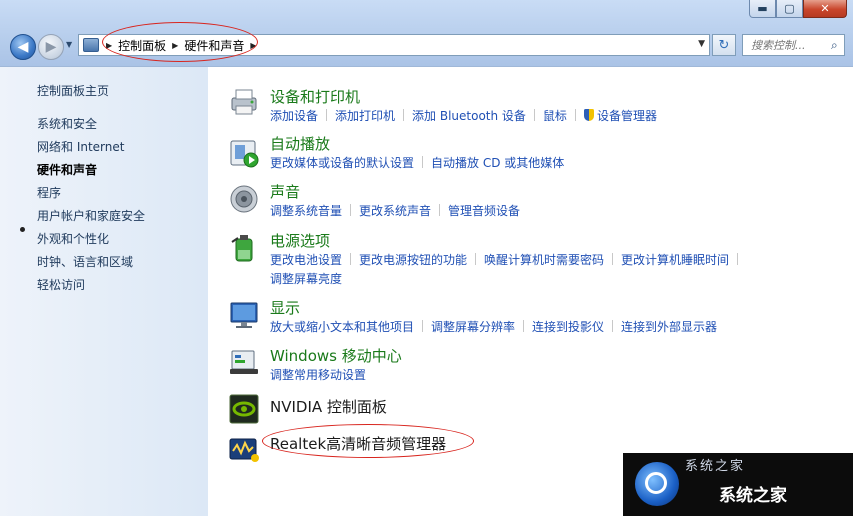 Image resolution: width=853 pixels, height=516 pixels. What do you see at coordinates (701, 44) in the screenshot?
I see `address-dropdown-icon: ▼` at bounding box center [701, 44].